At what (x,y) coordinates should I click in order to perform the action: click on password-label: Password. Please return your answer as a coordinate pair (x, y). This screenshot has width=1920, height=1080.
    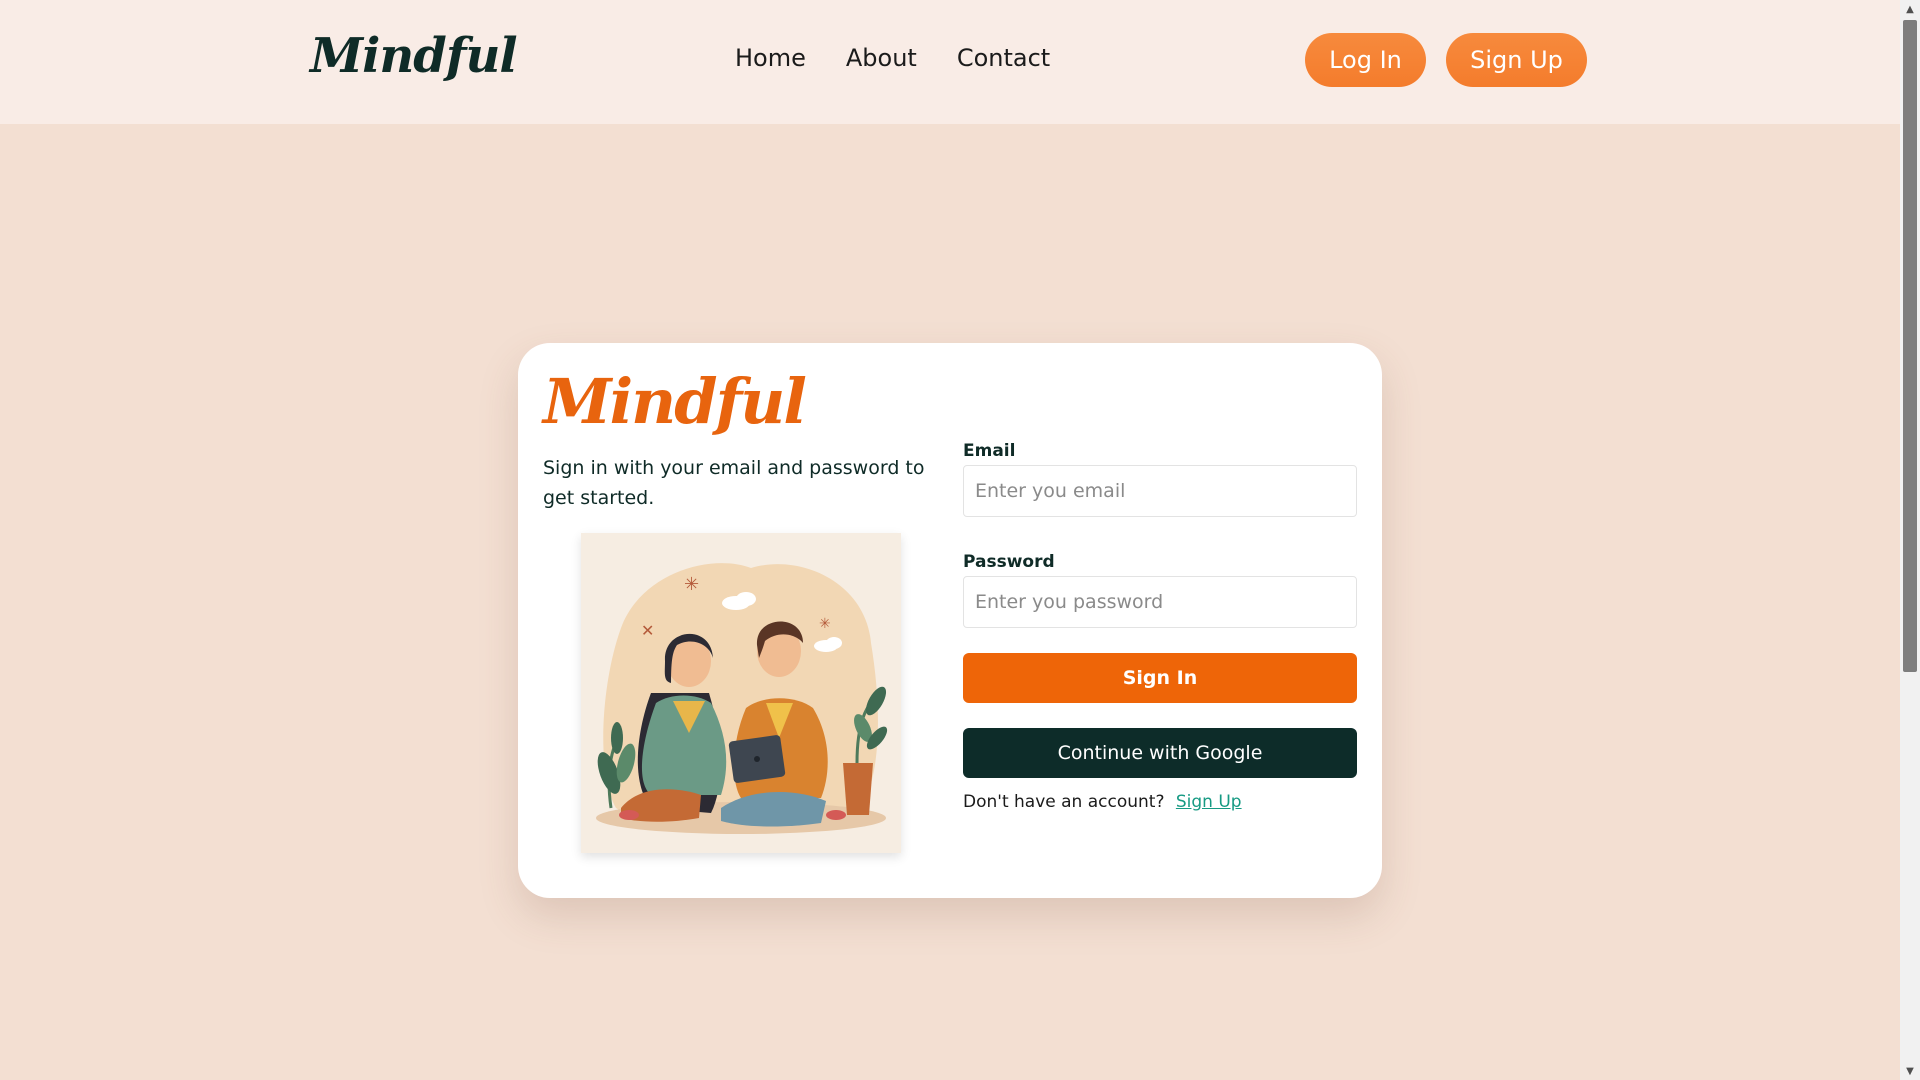
    Looking at the image, I should click on (1009, 562).